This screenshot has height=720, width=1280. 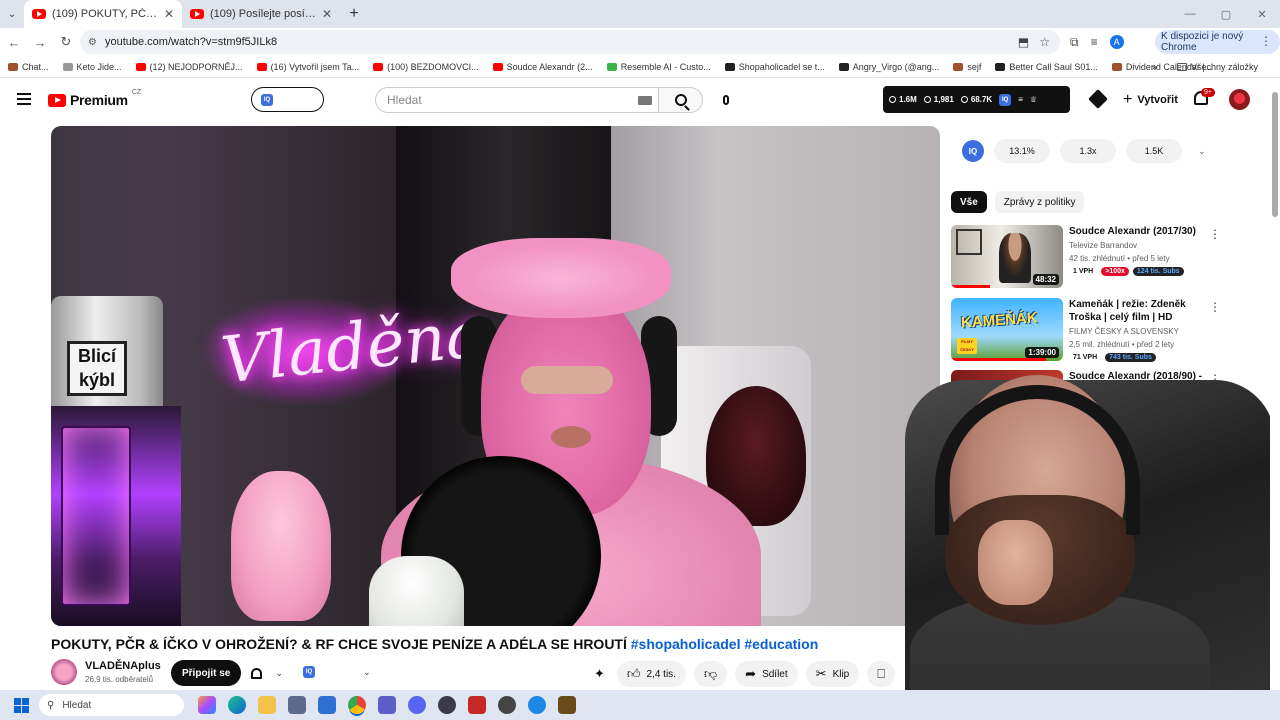 What do you see at coordinates (40, 42) in the screenshot?
I see `forward-arrow-icon: →` at bounding box center [40, 42].